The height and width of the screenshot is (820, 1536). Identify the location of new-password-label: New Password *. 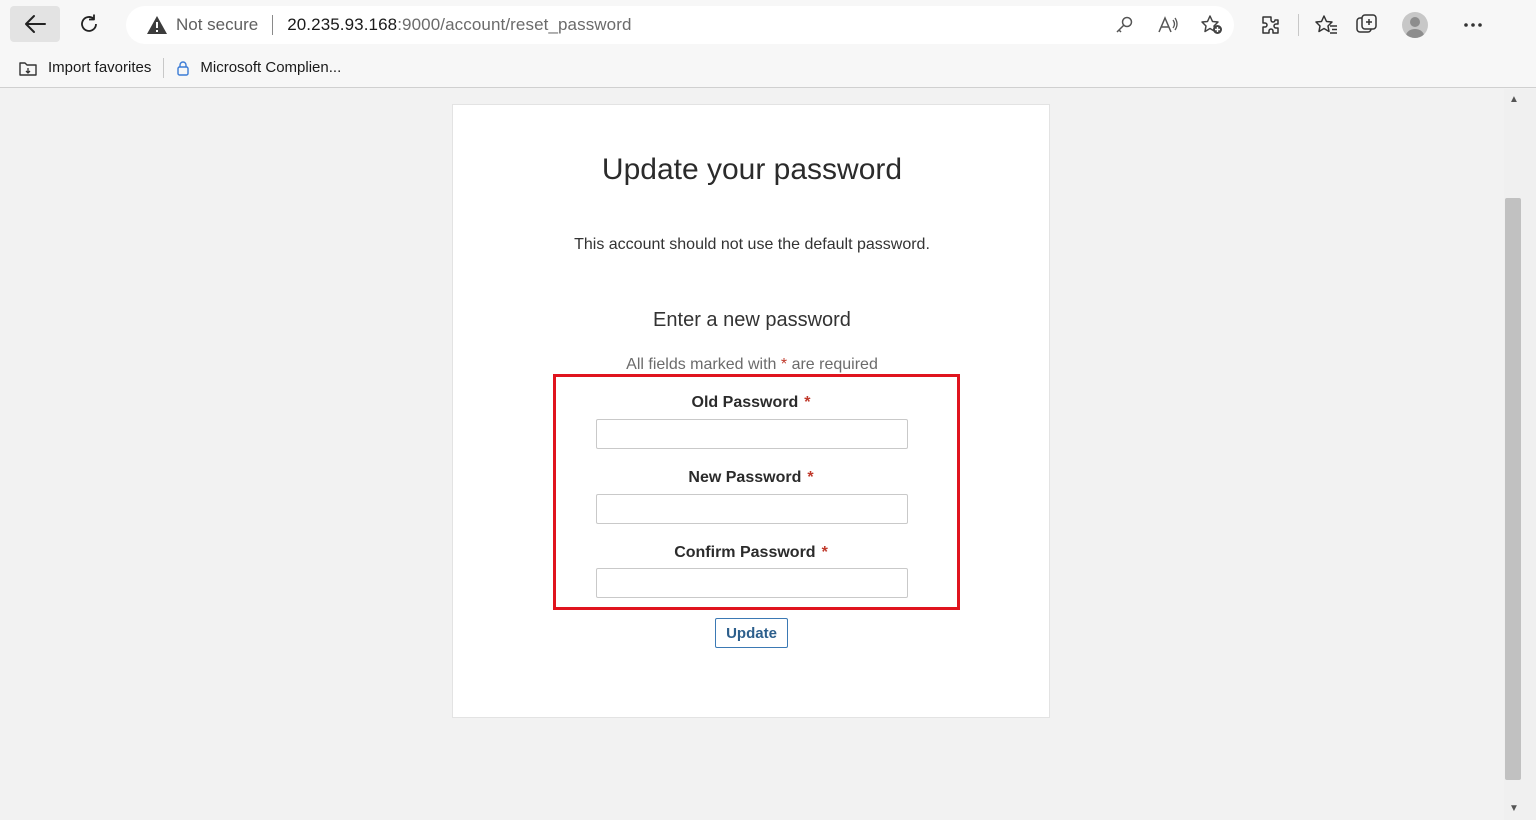
(751, 478).